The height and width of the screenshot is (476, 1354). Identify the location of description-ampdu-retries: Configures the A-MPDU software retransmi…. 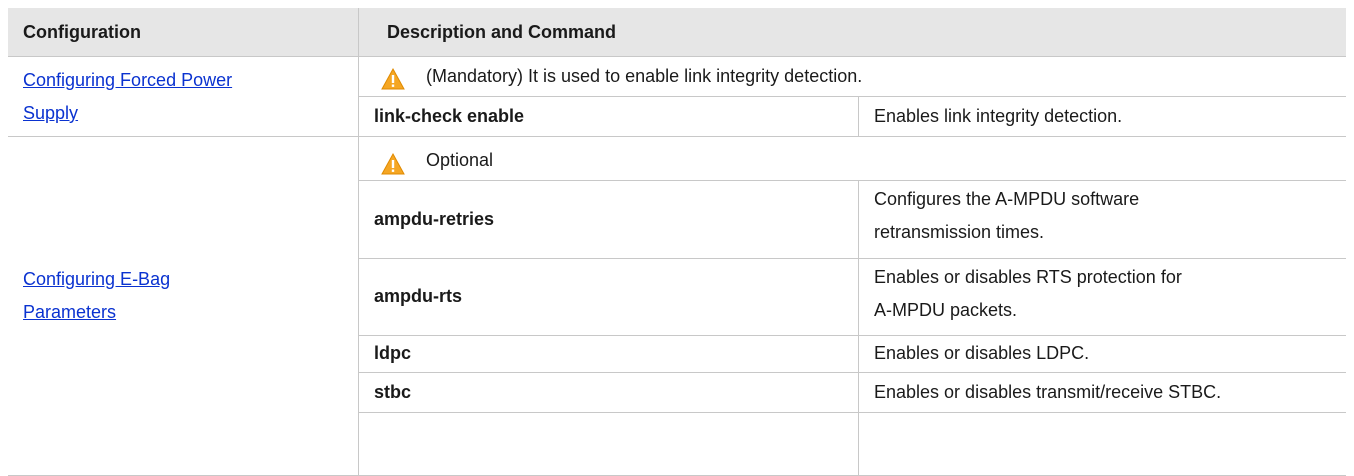
(1109, 216).